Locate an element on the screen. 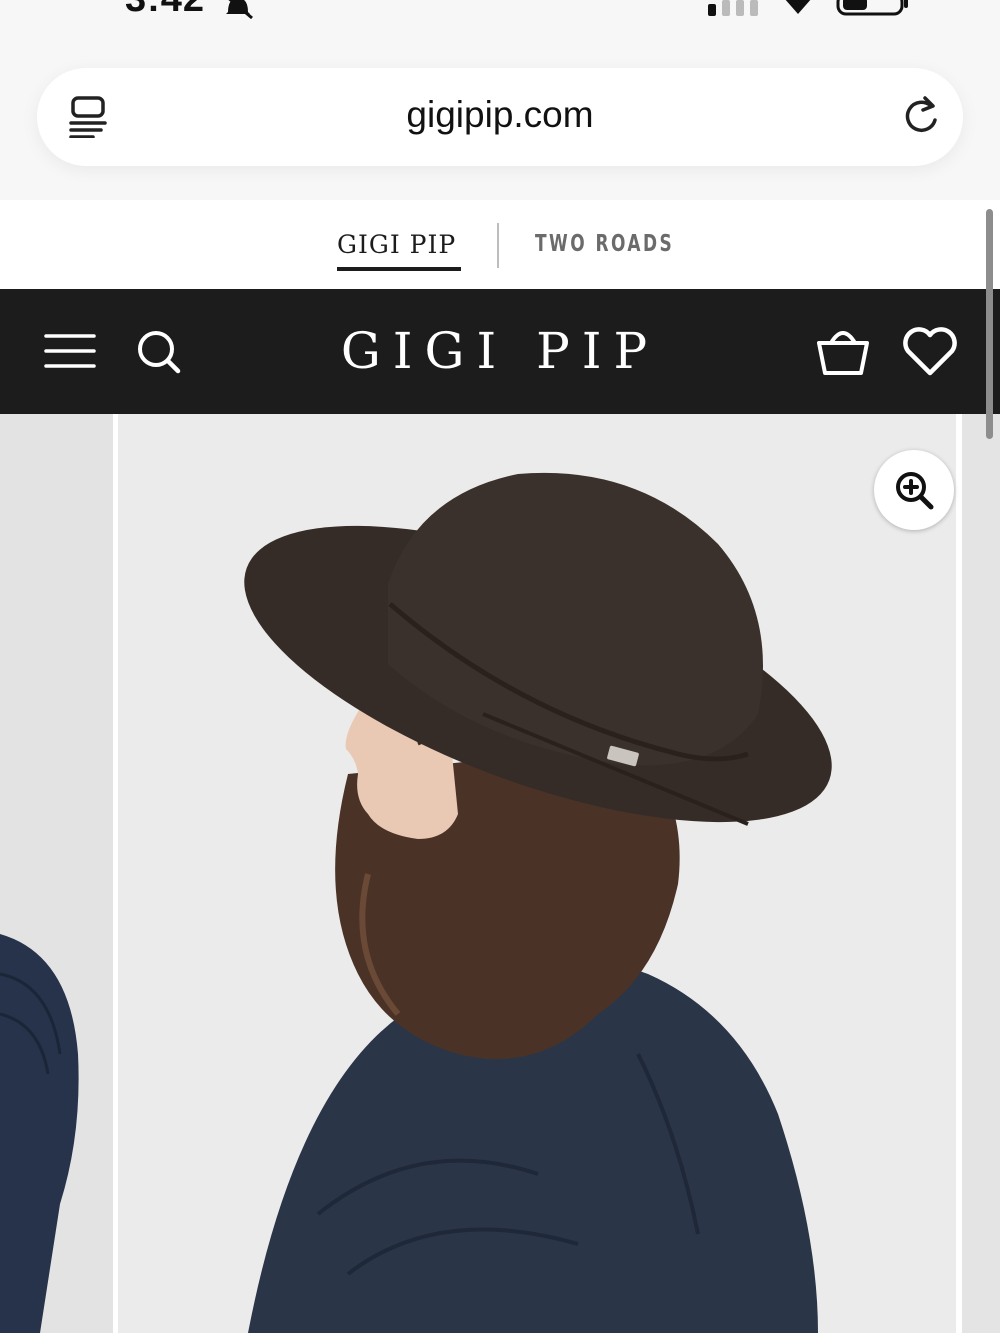  zoom-in-icon is located at coordinates (915, 491).